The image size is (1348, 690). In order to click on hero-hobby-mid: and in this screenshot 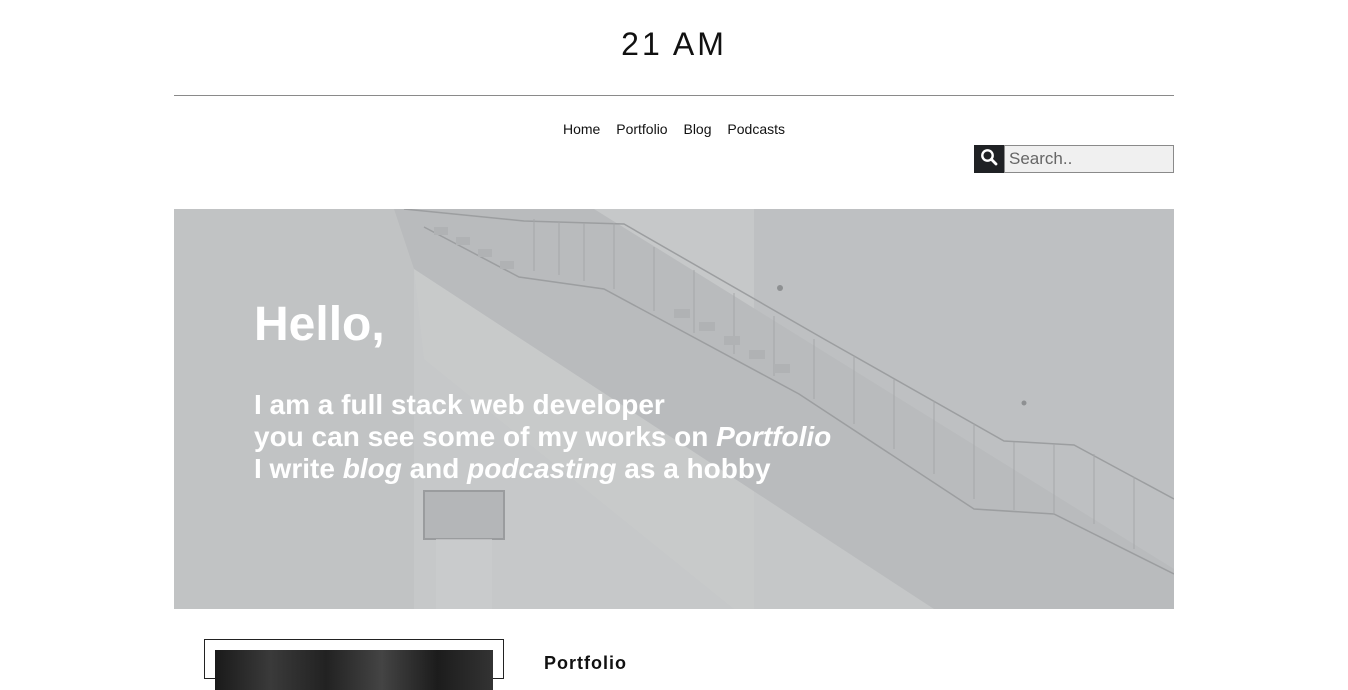, I will do `click(434, 468)`.